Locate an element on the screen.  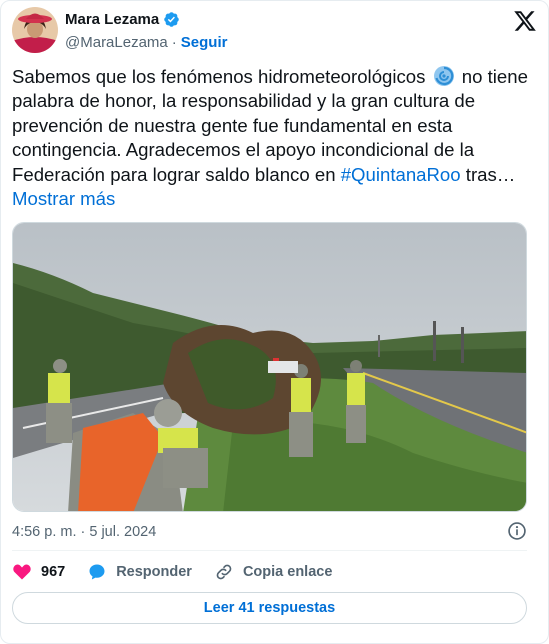
cyclone-emoji-icon is located at coordinates (444, 76).